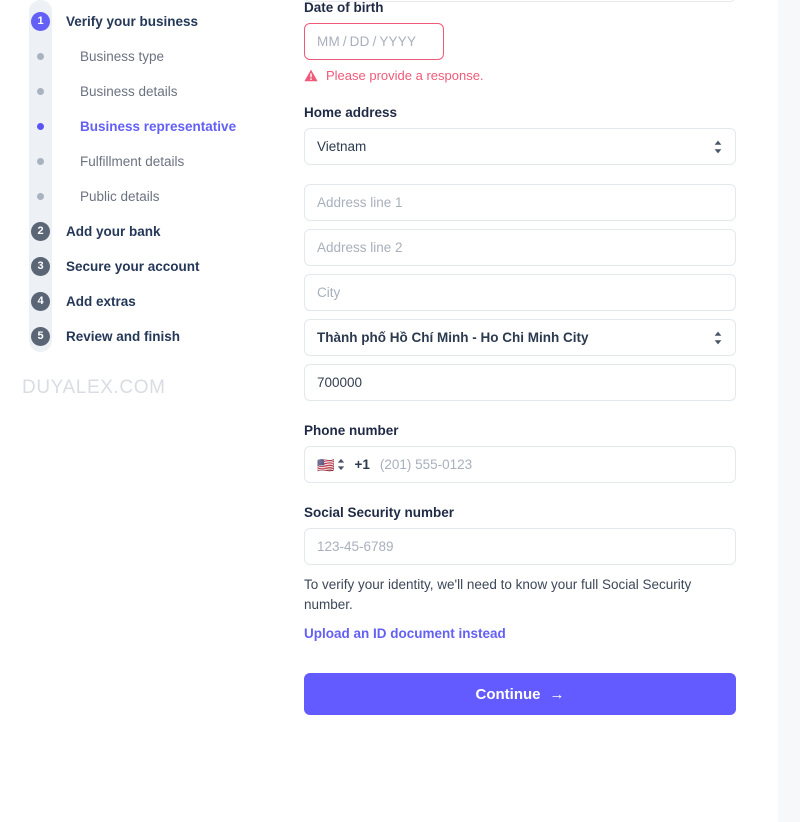 The height and width of the screenshot is (822, 800). I want to click on address-line-2-placeholder: Address line 2, so click(360, 247).